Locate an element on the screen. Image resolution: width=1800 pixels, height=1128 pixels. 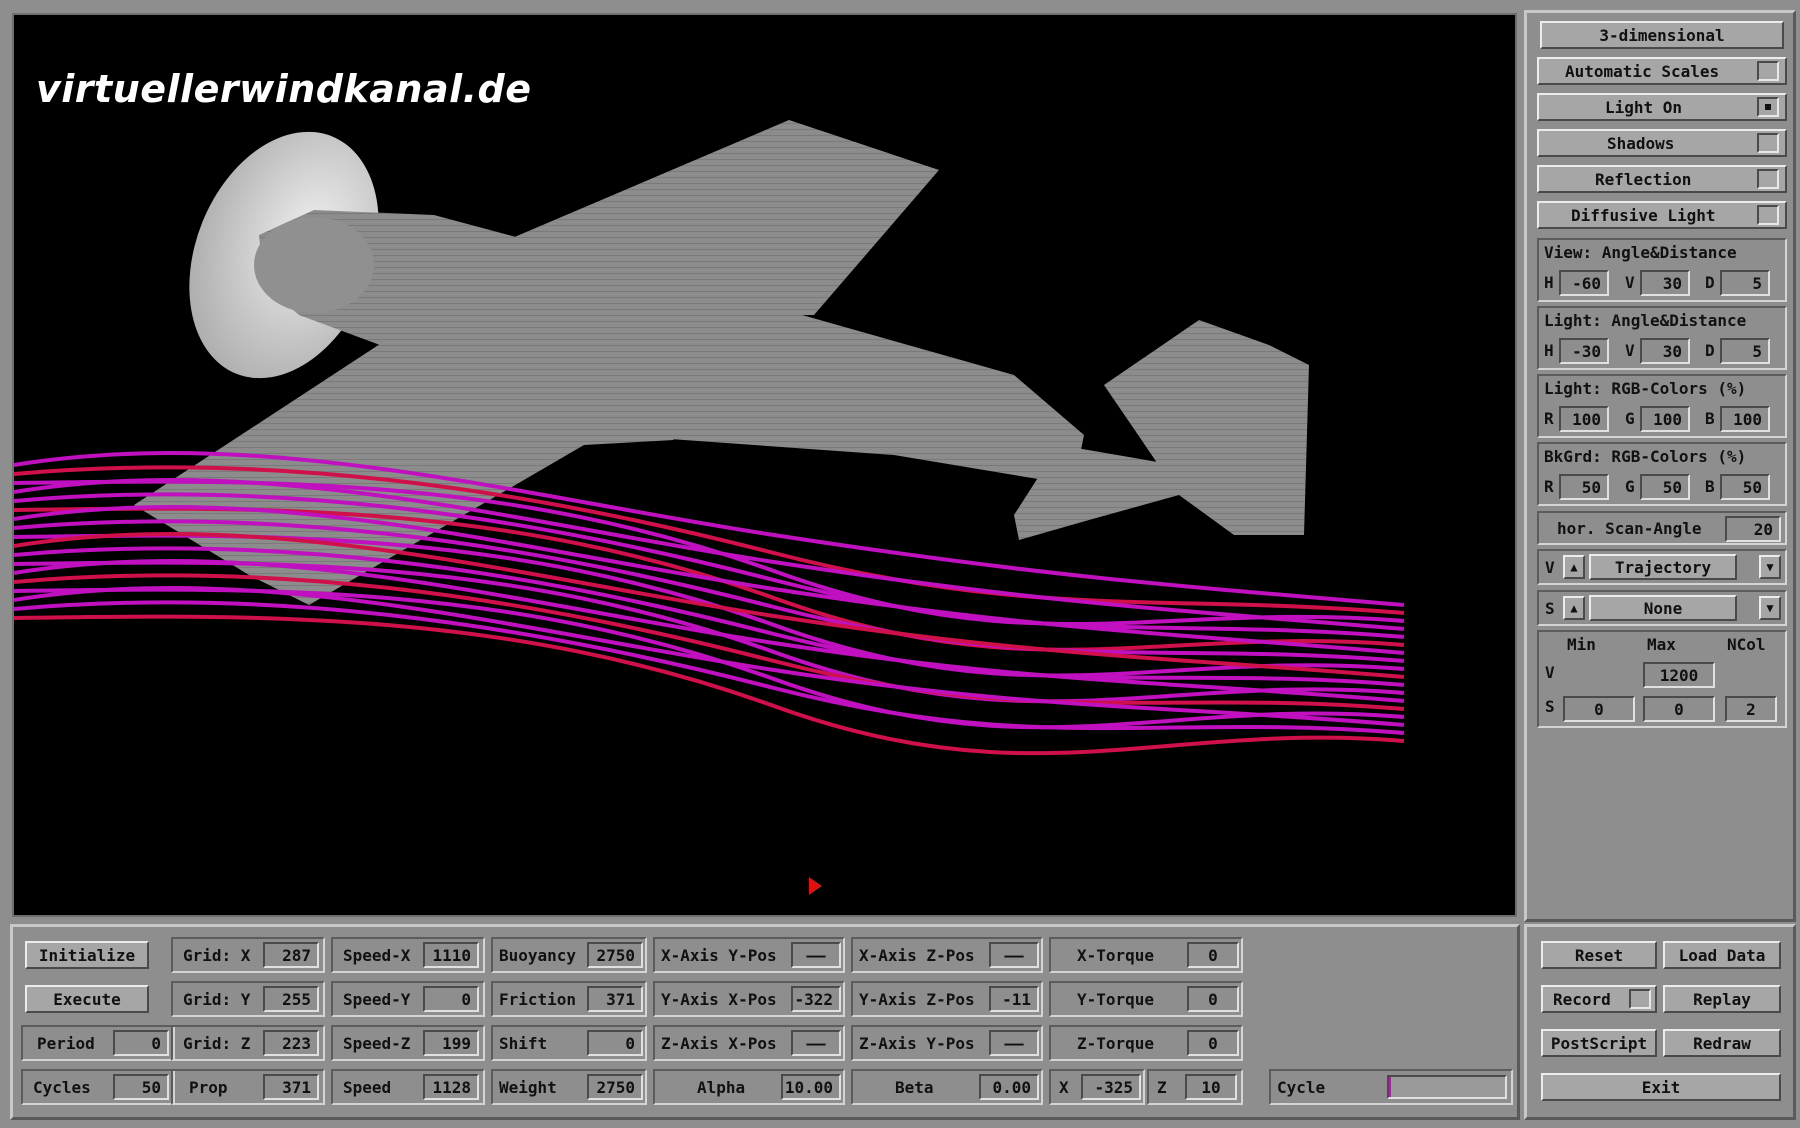
replay-button: Replay is located at coordinates (1722, 999).